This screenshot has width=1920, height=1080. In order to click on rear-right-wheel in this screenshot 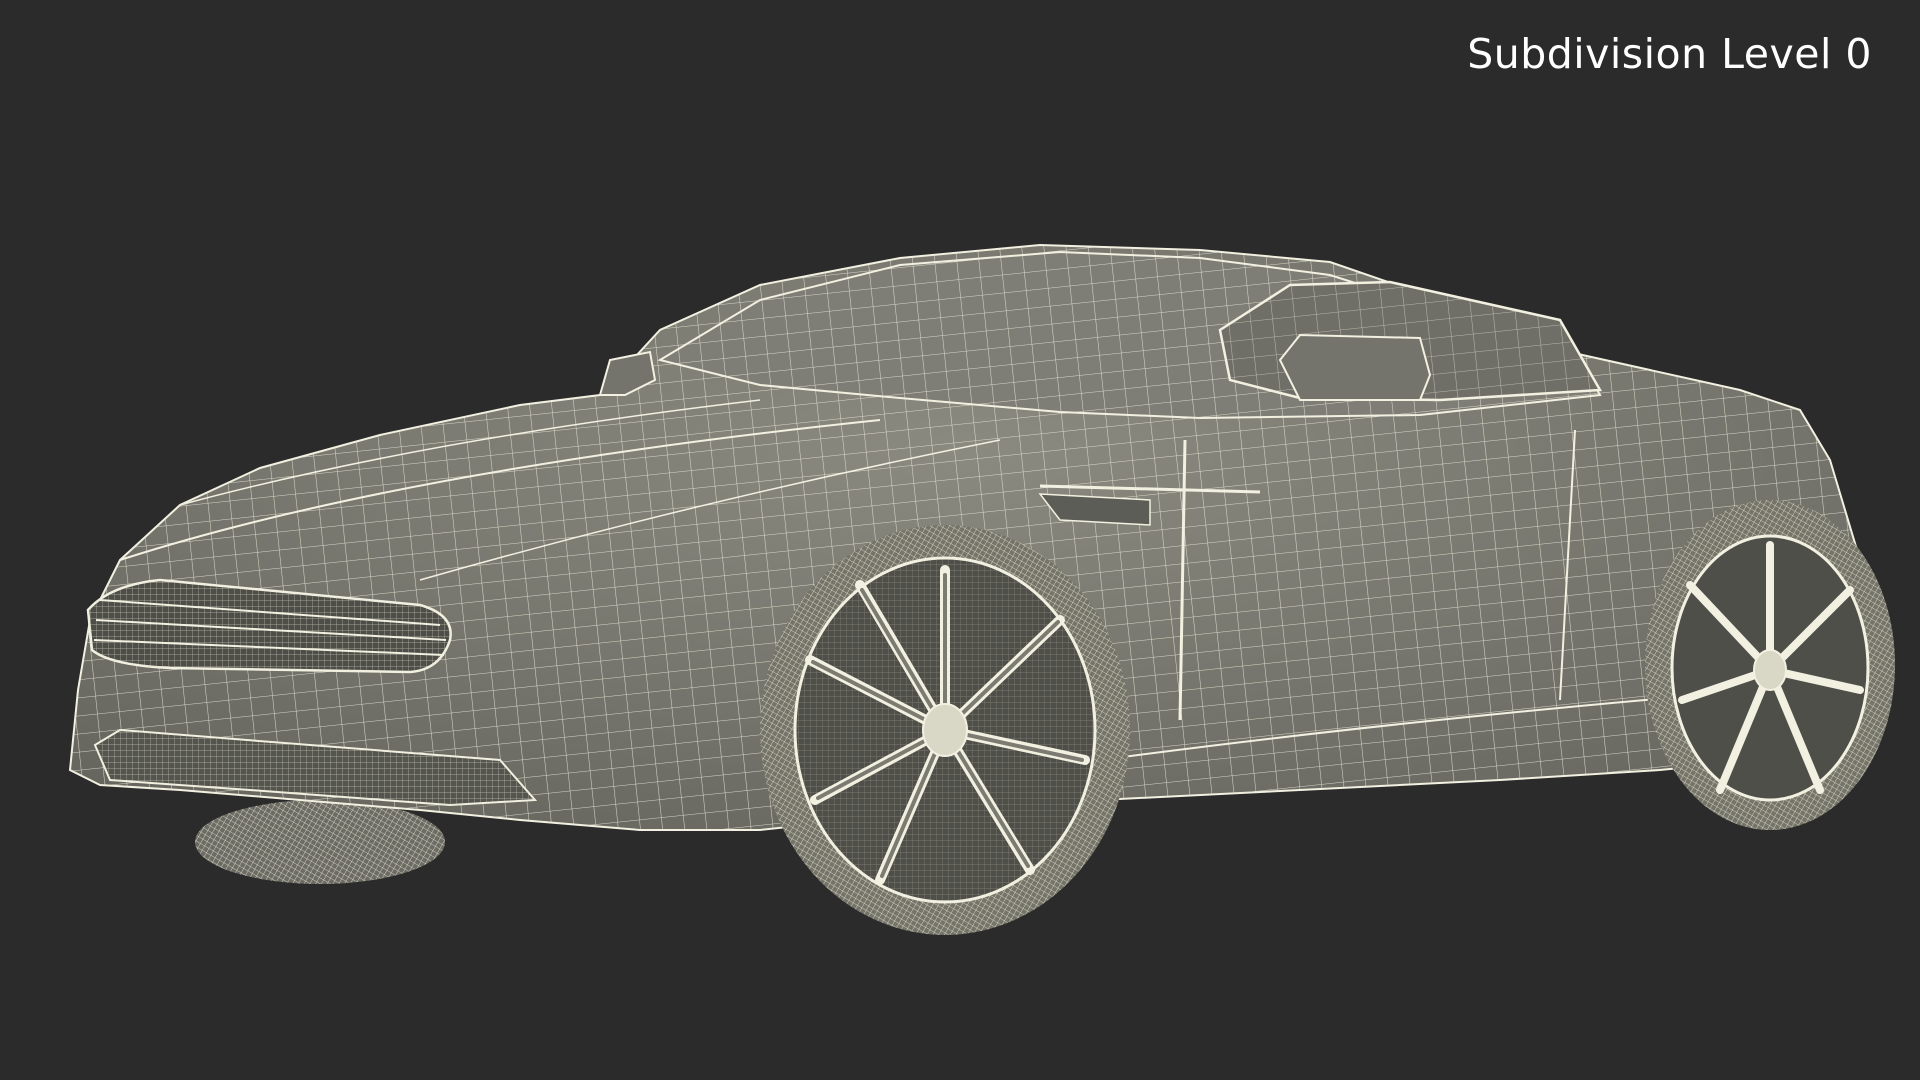, I will do `click(1770, 665)`.